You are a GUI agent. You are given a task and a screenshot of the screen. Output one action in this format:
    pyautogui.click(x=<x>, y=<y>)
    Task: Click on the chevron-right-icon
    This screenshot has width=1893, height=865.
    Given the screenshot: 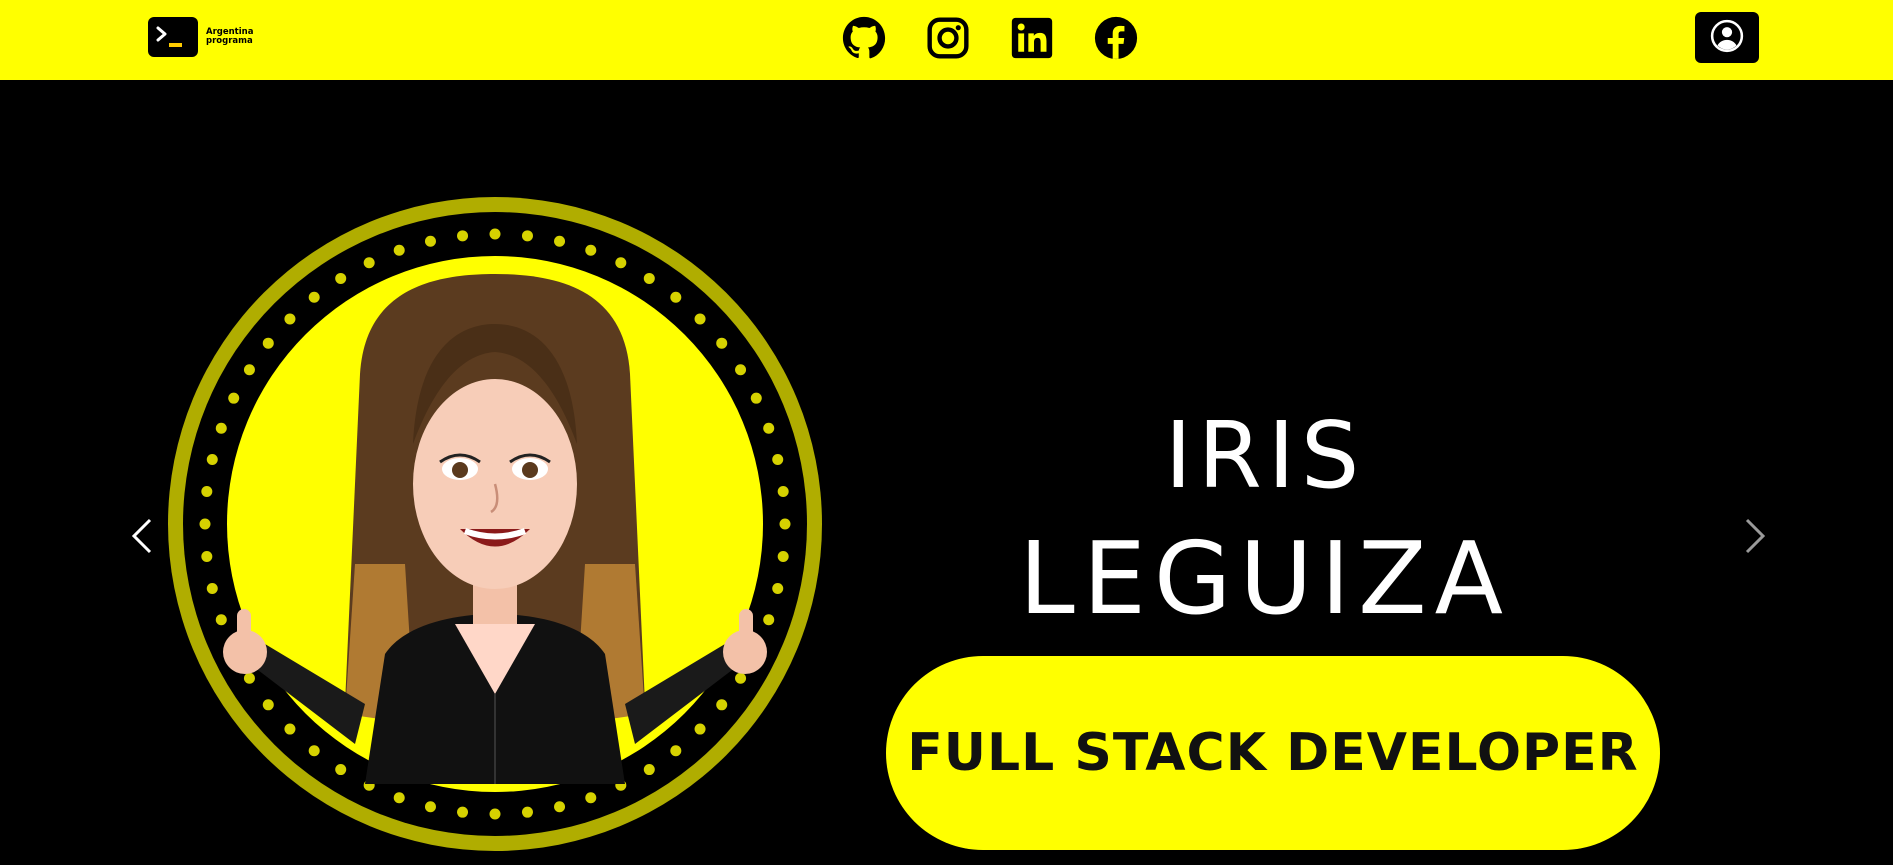 What is the action you would take?
    pyautogui.click(x=1755, y=538)
    